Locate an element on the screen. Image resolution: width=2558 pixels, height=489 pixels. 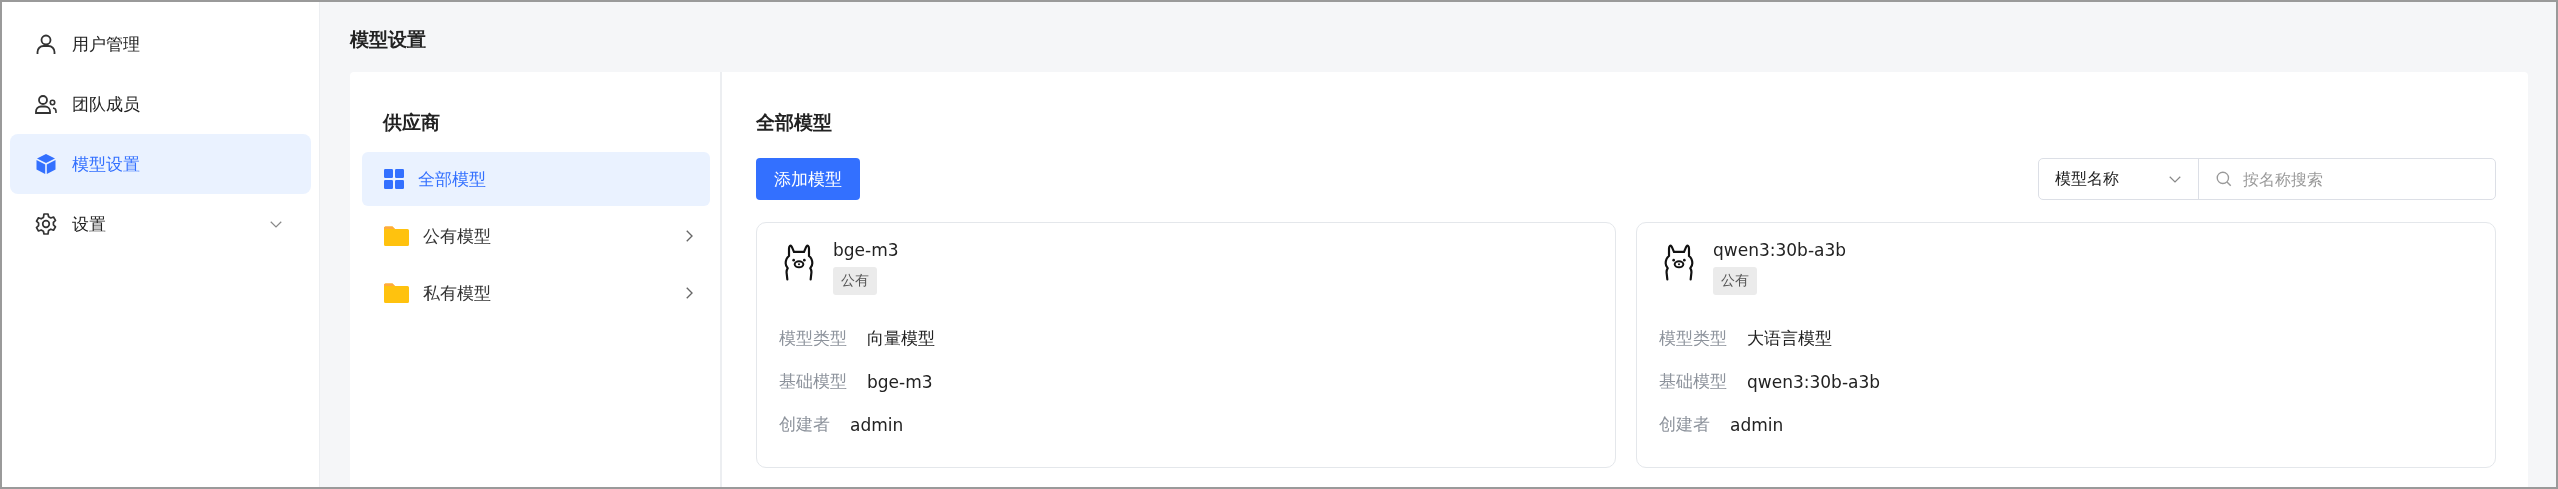
grid-icon is located at coordinates (394, 179).